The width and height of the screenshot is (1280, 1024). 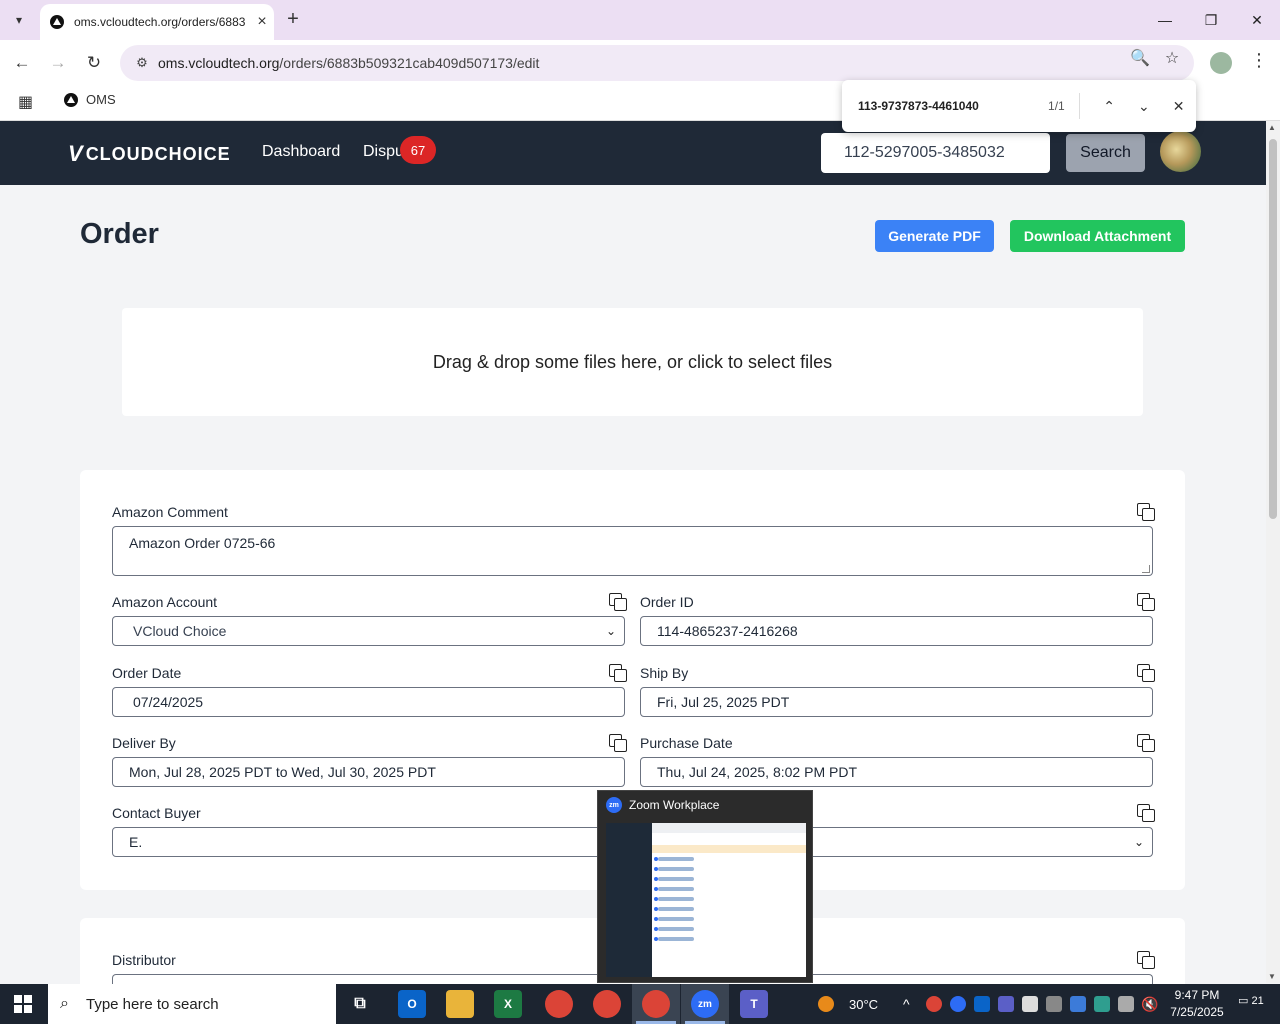 I want to click on contact-buyer-field: E., so click(x=368, y=842).